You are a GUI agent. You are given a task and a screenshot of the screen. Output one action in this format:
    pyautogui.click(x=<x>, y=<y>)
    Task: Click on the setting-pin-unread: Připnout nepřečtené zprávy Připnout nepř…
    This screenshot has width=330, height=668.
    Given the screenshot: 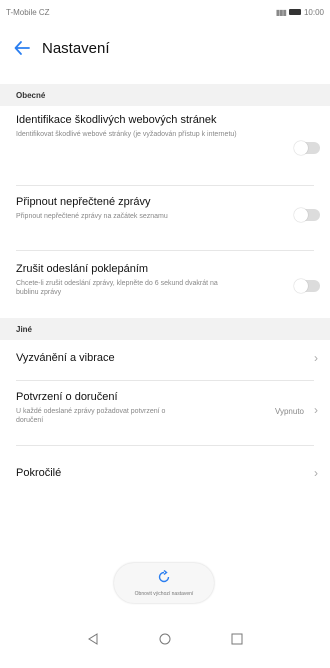 What is the action you would take?
    pyautogui.click(x=165, y=220)
    